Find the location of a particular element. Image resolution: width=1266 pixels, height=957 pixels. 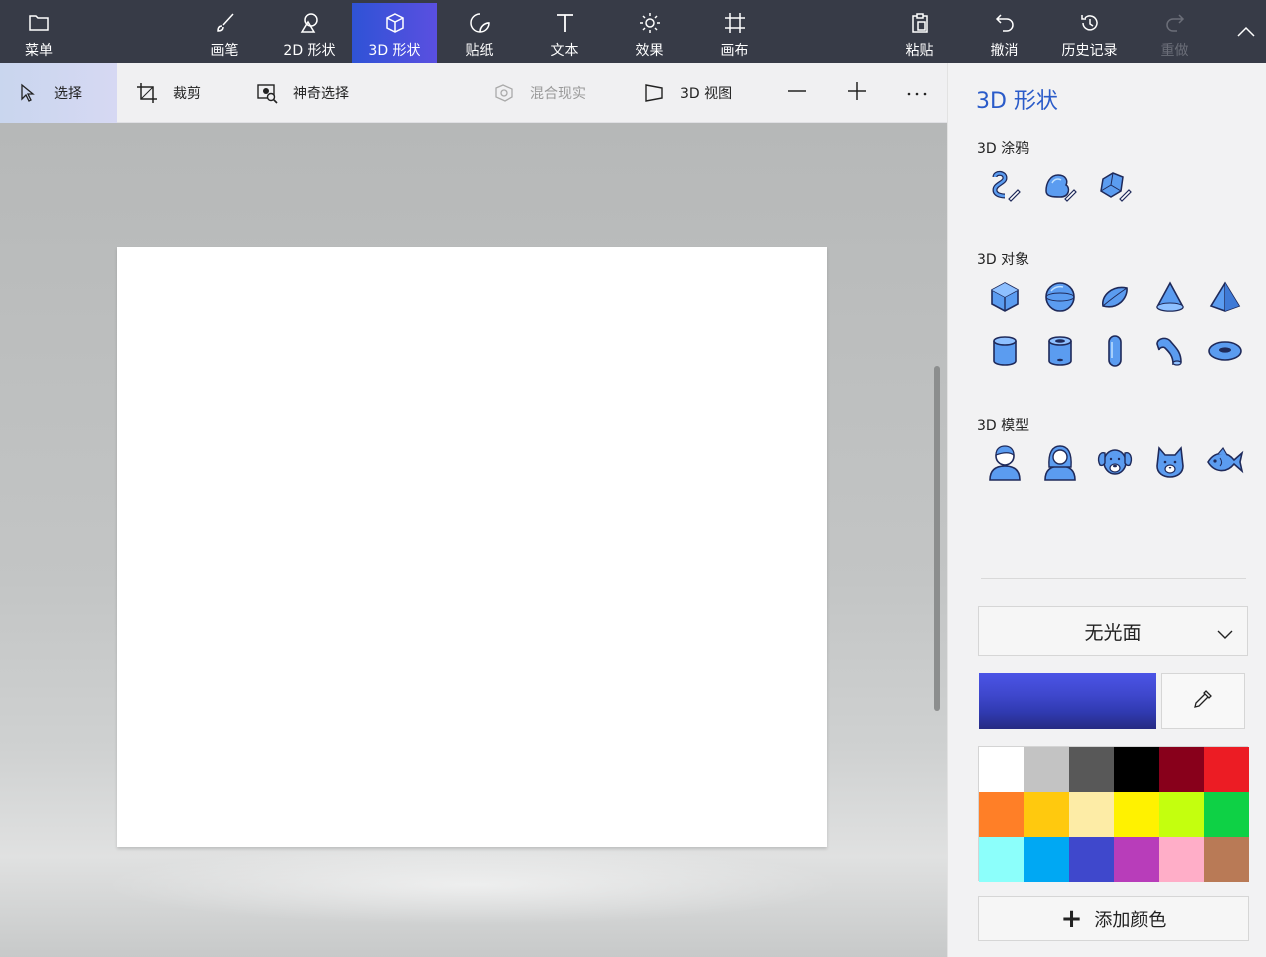

woman-icon is located at coordinates (1060, 464).